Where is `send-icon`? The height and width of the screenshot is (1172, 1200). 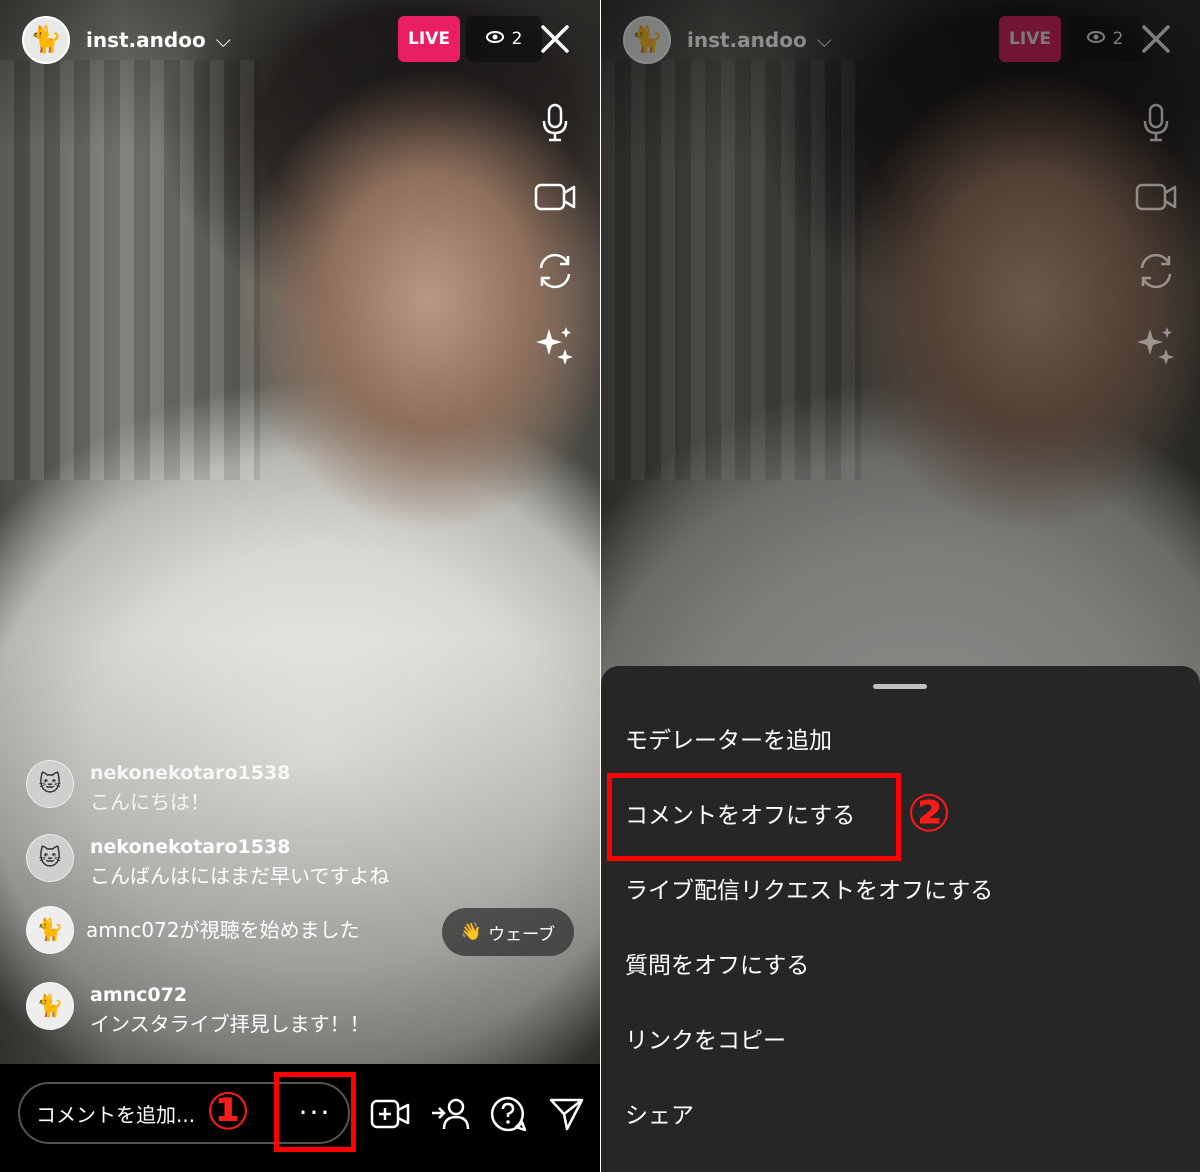 send-icon is located at coordinates (566, 1114).